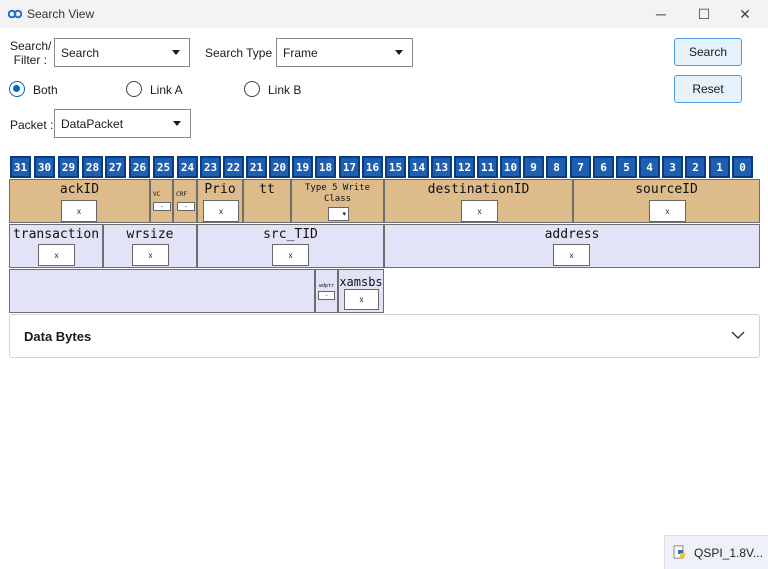 The image size is (768, 569). What do you see at coordinates (30, 60) in the screenshot?
I see `search-filter-label-line2: Filter :` at bounding box center [30, 60].